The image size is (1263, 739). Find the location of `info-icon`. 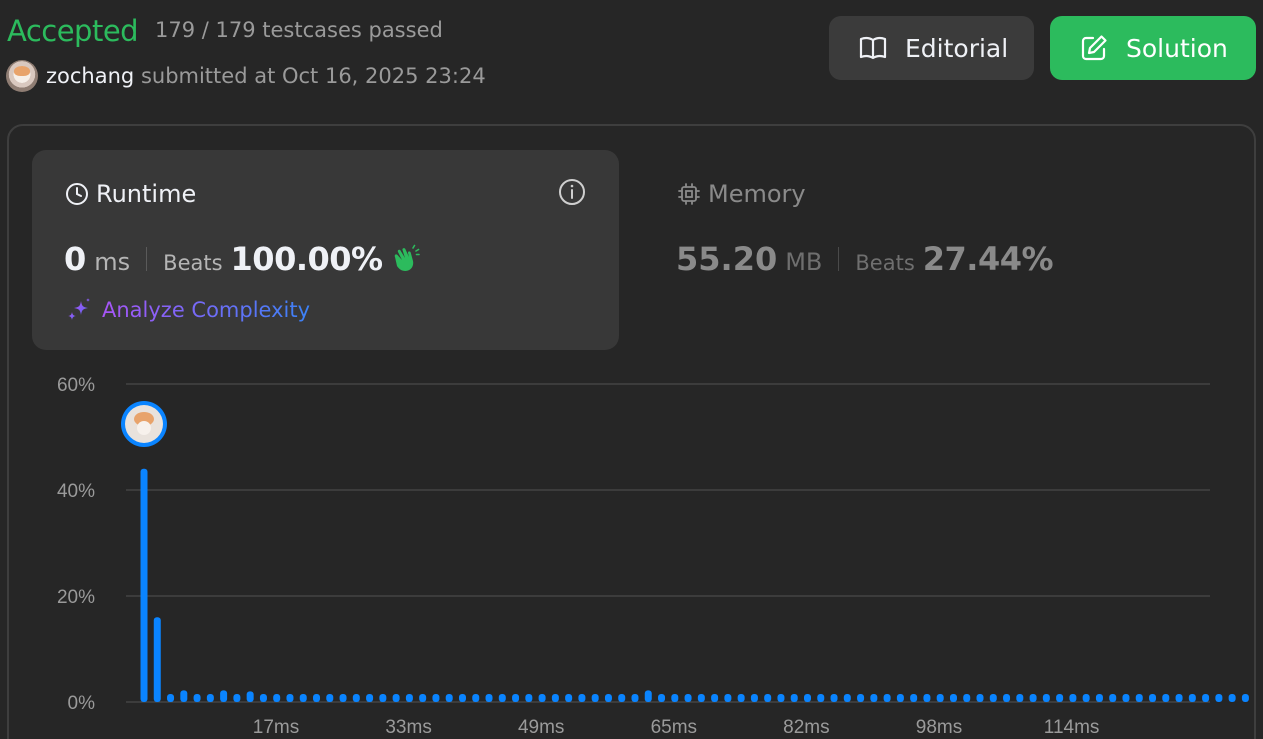

info-icon is located at coordinates (572, 192).